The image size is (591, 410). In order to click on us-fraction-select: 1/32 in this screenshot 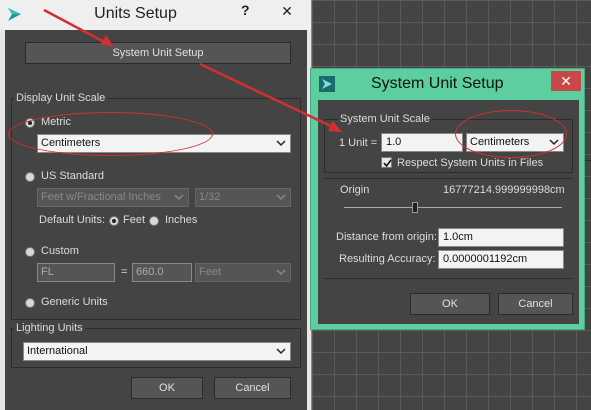, I will do `click(243, 197)`.